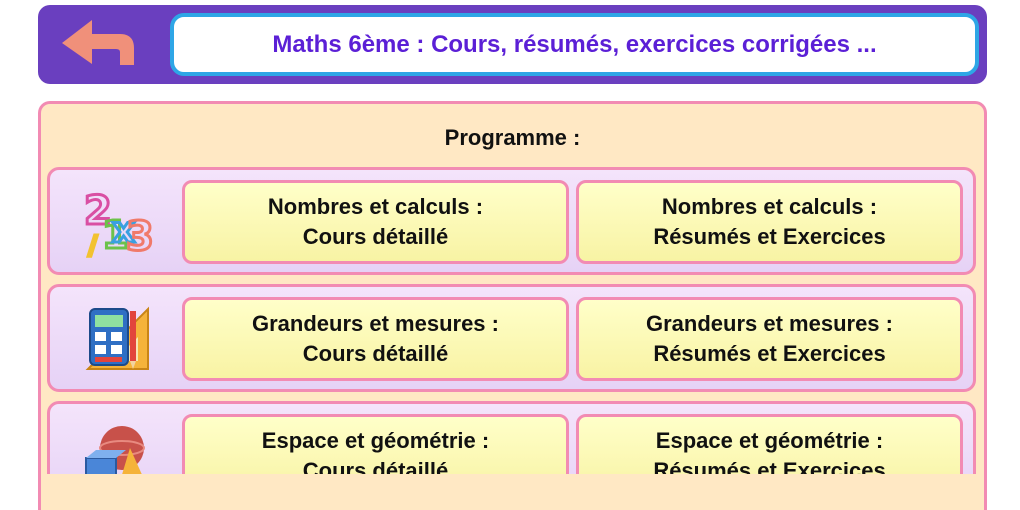 This screenshot has height=510, width=1020. Describe the element at coordinates (512, 137) in the screenshot. I see `section-title: Programme :` at that location.